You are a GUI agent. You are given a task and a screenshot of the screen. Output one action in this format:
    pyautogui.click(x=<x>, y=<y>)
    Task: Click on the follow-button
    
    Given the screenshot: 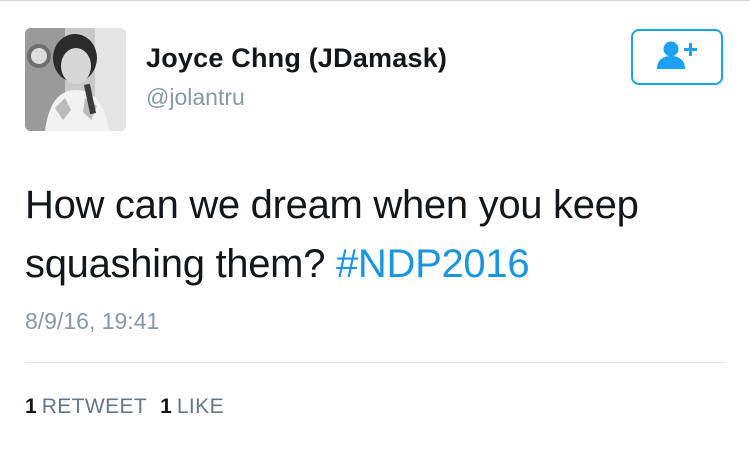 What is the action you would take?
    pyautogui.click(x=677, y=57)
    